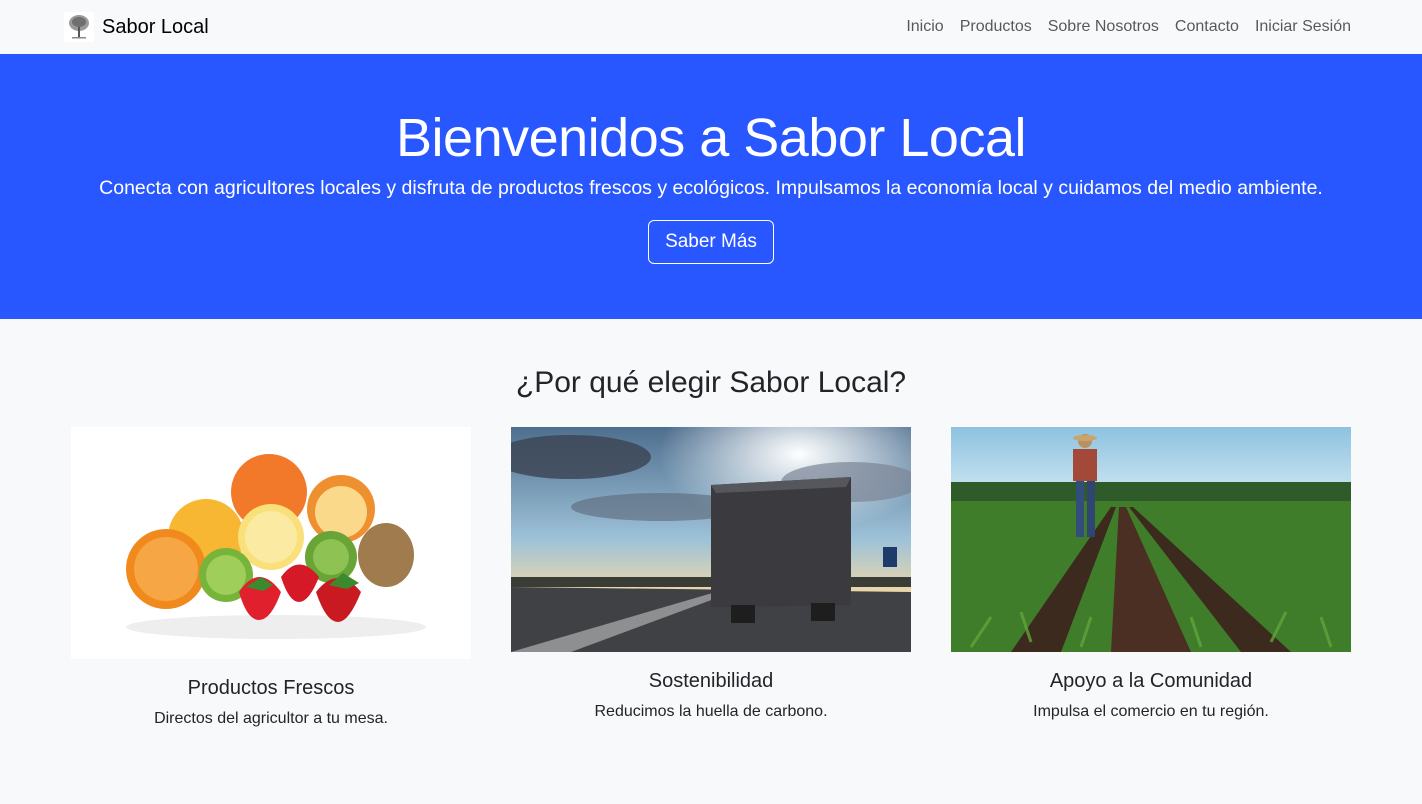  Describe the element at coordinates (1303, 27) in the screenshot. I see `nav-link-iniciar-sesion: Iniciar Sesión` at that location.